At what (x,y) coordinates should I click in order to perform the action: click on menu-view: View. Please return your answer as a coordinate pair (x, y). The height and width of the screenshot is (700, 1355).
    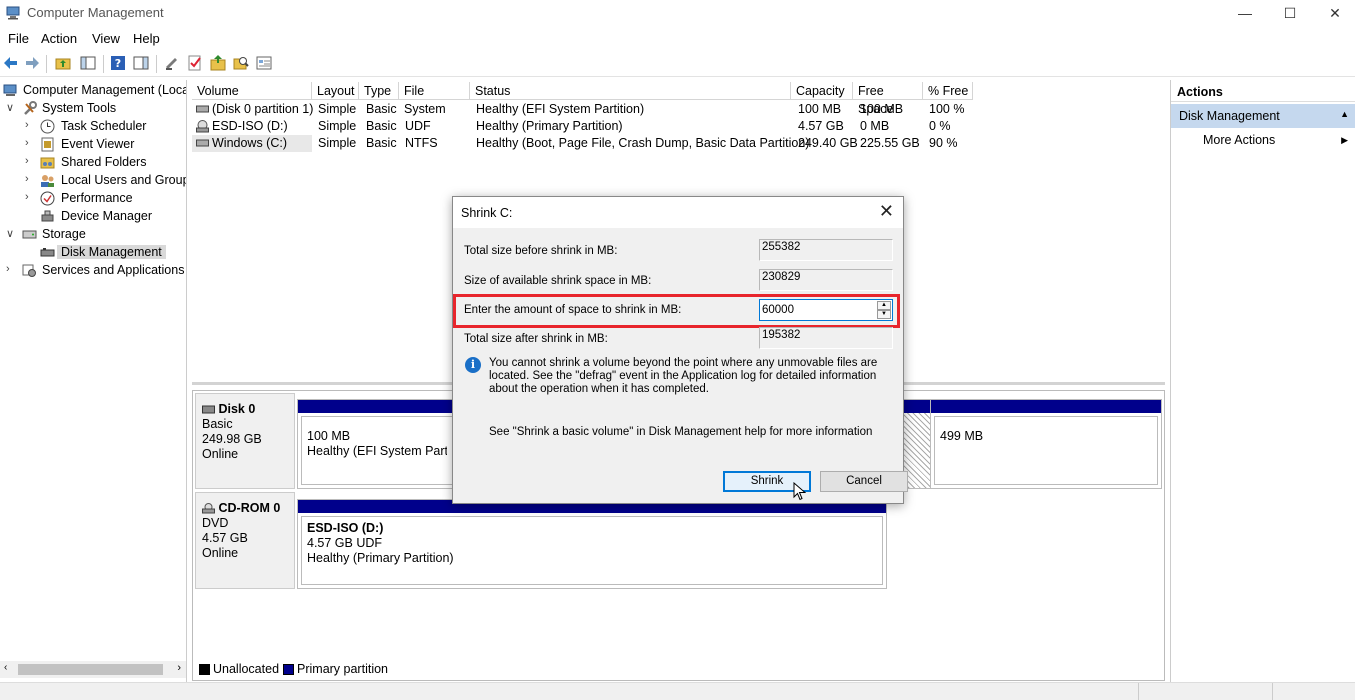
    Looking at the image, I should click on (106, 38).